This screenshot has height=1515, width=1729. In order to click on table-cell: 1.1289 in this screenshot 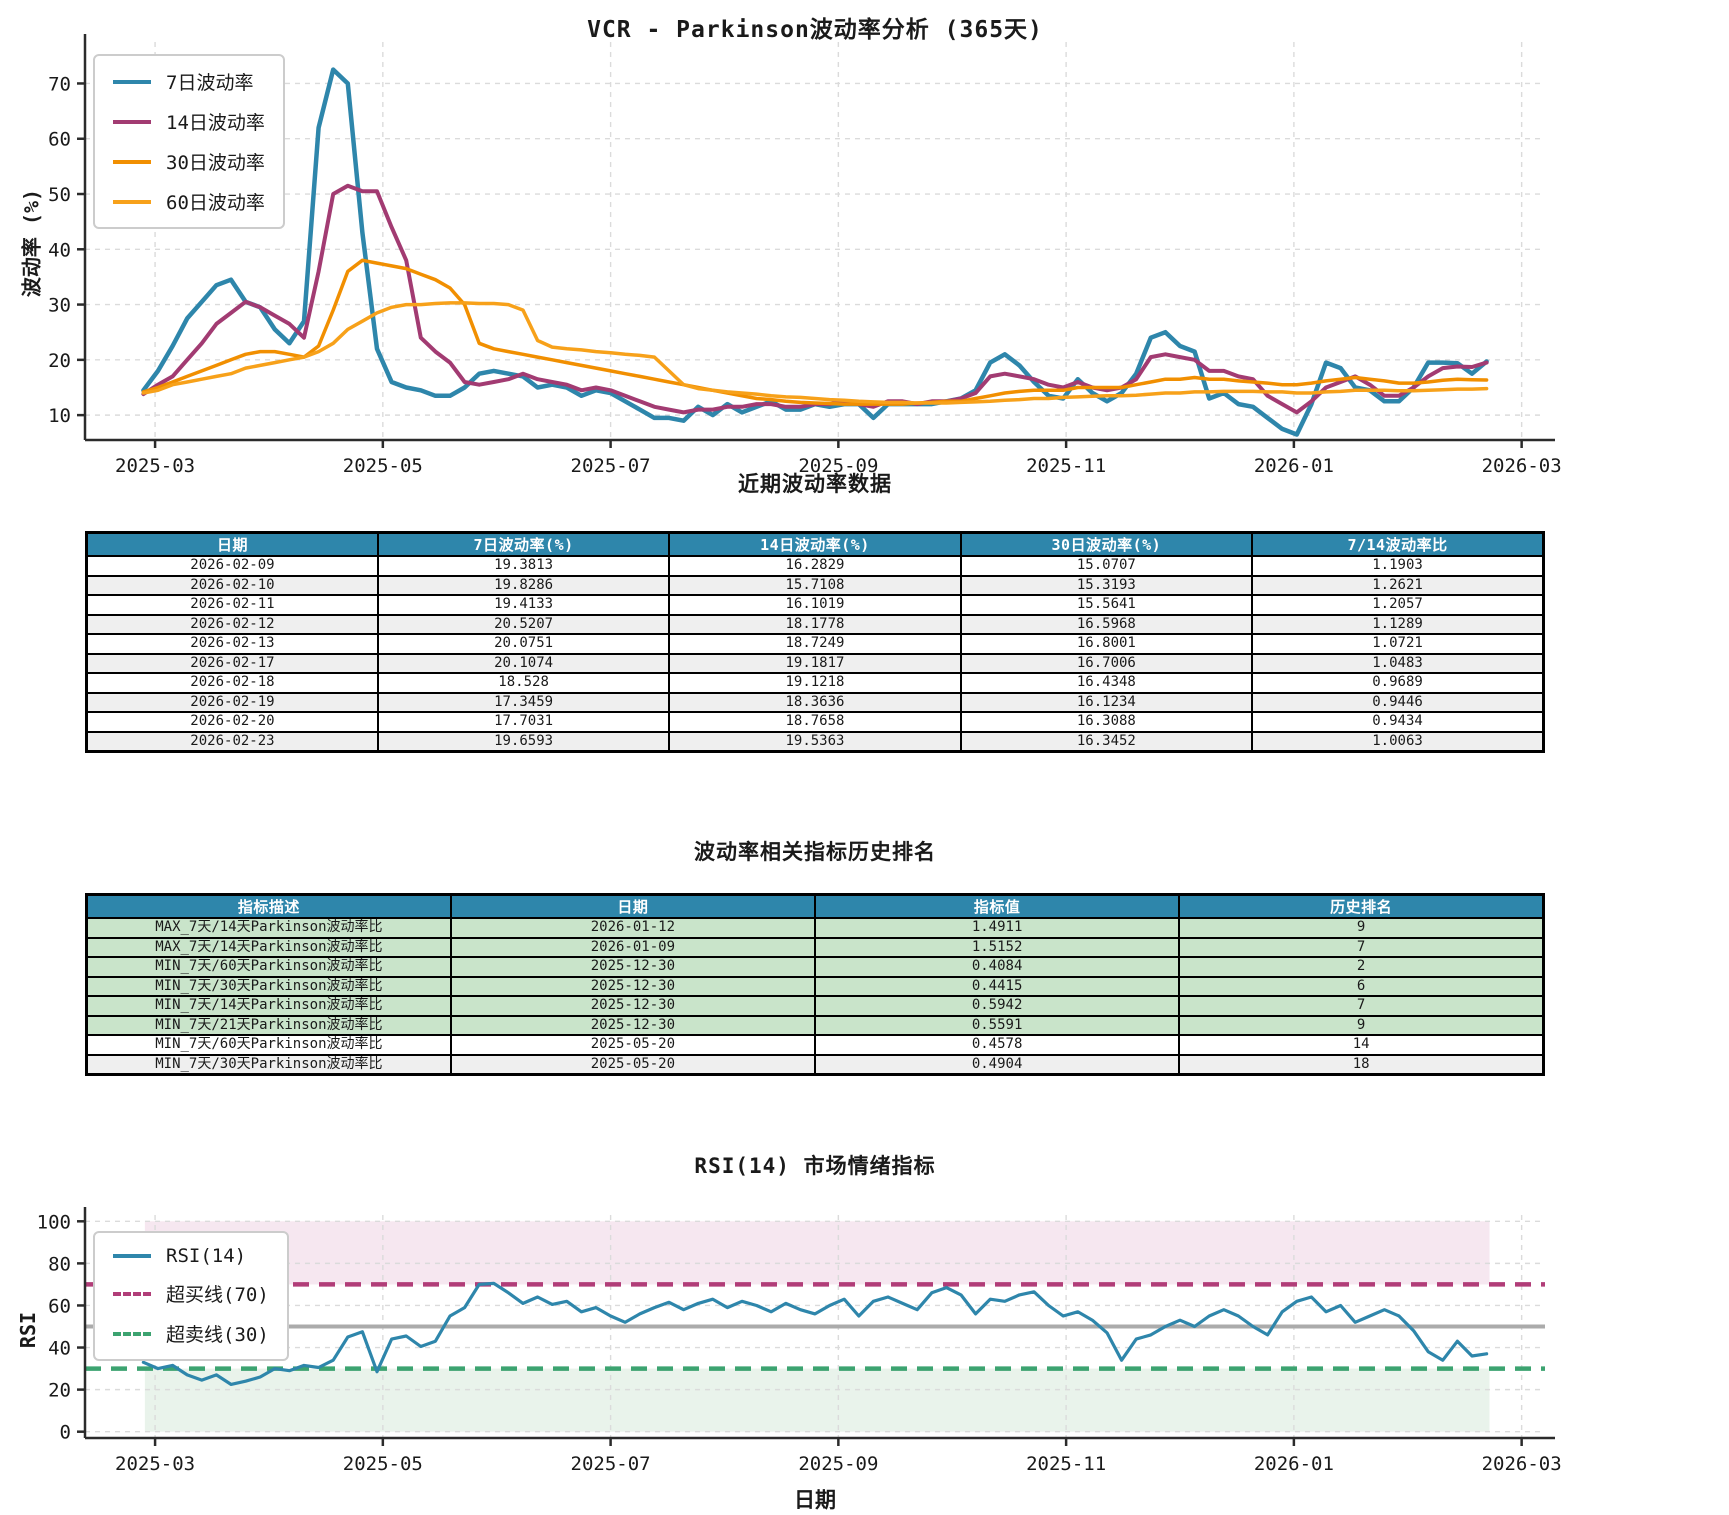, I will do `click(1398, 624)`.